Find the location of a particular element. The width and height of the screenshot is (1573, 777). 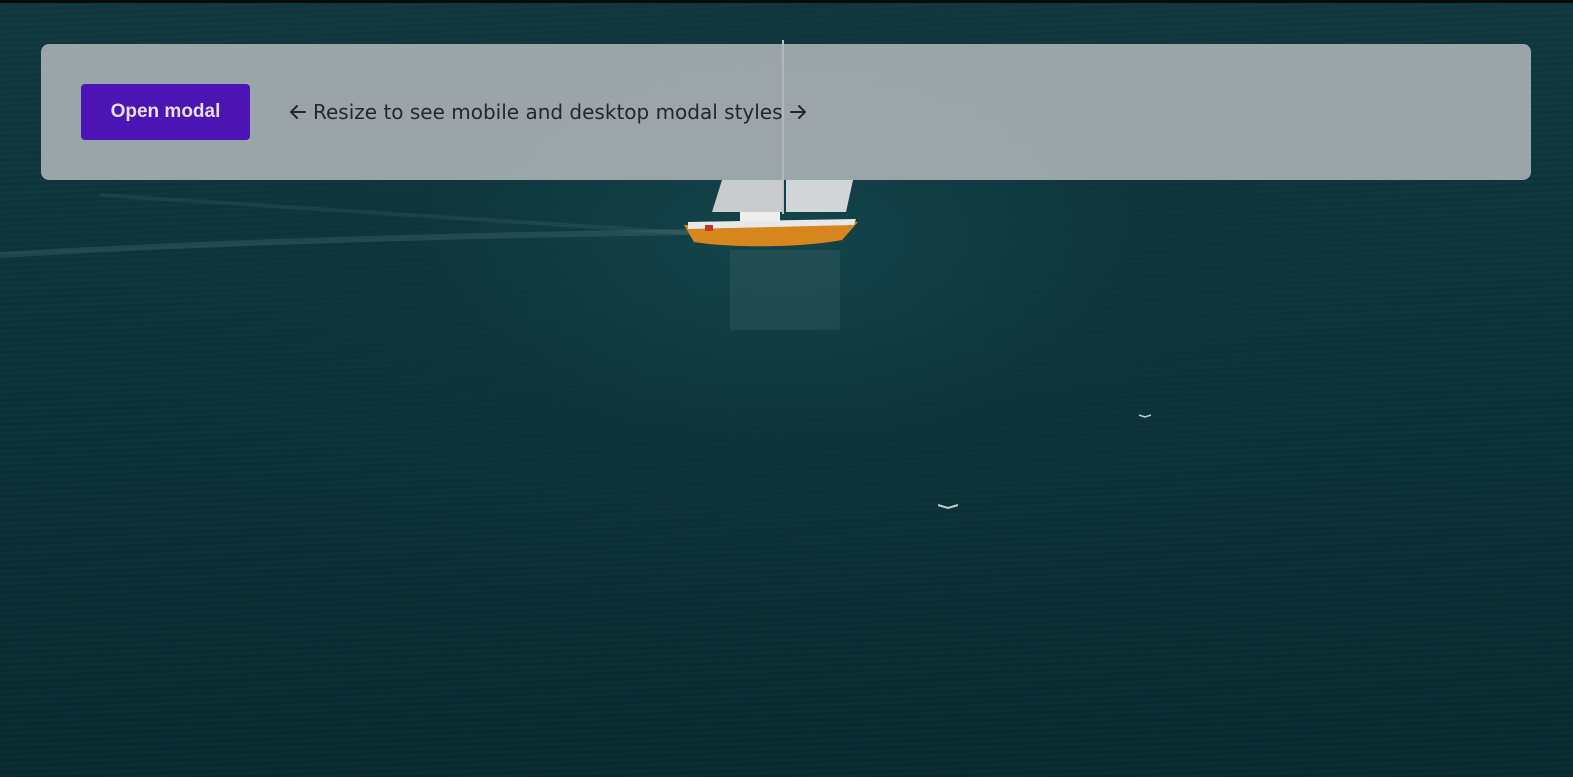

arrow-left-icon is located at coordinates (298, 112).